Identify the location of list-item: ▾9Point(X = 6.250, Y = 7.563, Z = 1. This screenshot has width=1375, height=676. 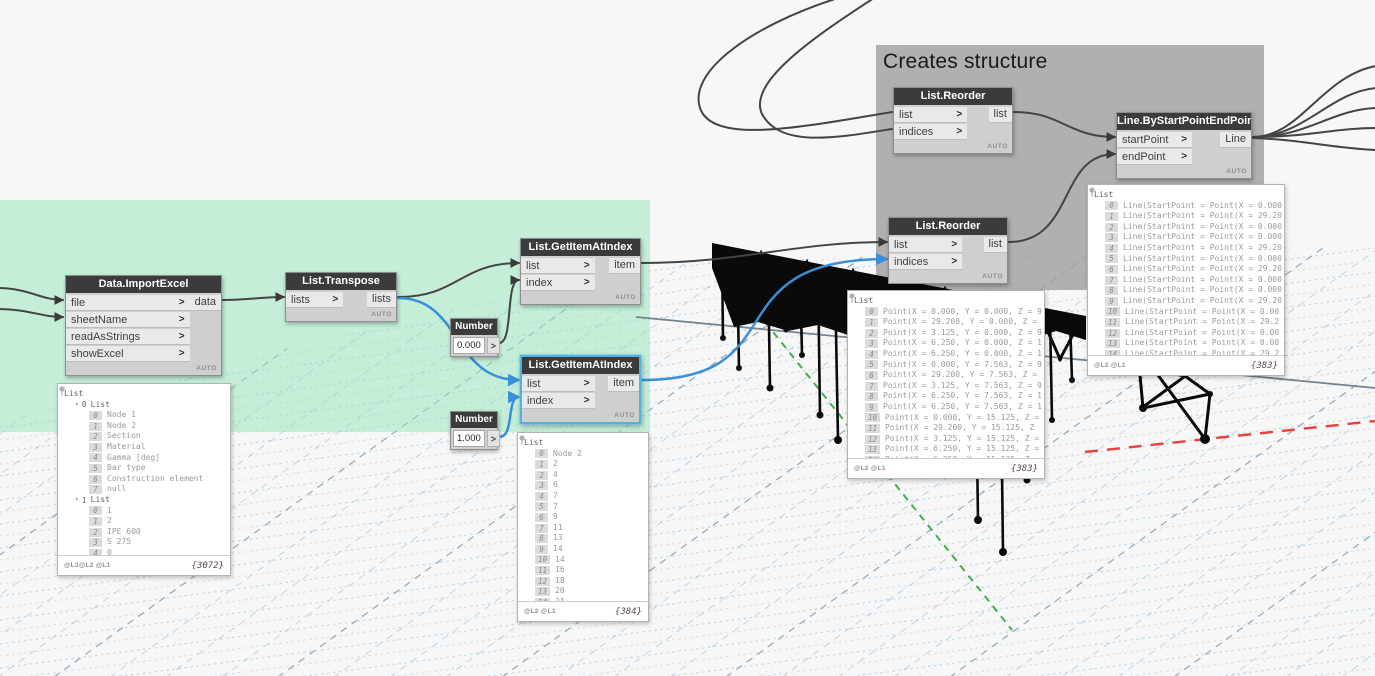
(946, 407).